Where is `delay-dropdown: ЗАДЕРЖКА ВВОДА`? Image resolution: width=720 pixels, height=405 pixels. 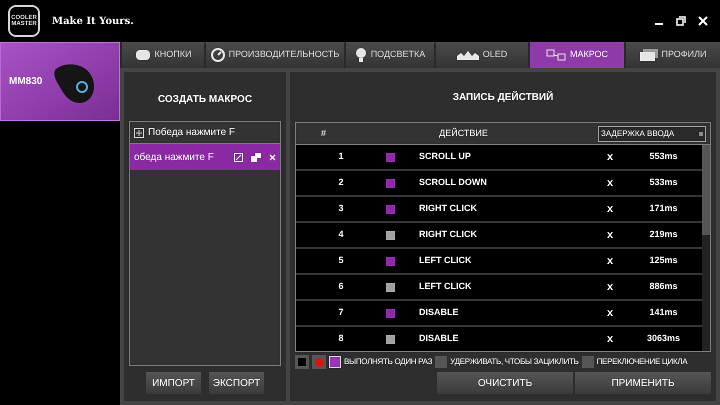 delay-dropdown: ЗАДЕРЖКА ВВОДА is located at coordinates (652, 134).